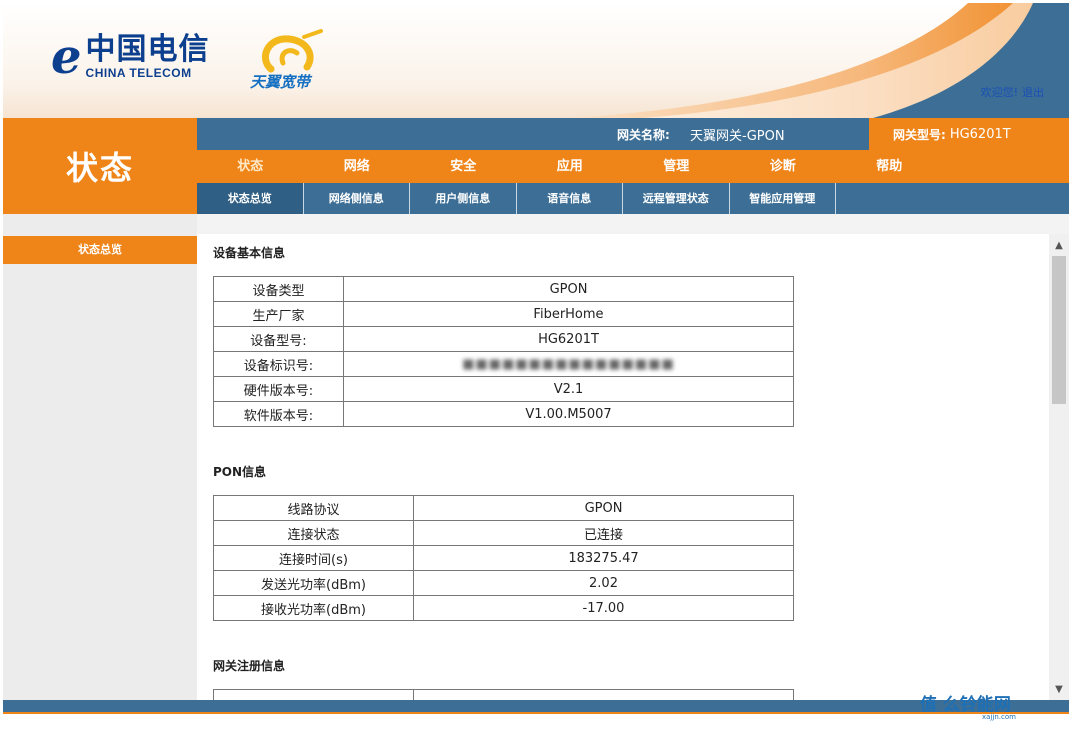 This screenshot has width=1080, height=731. I want to click on gateway-model-box: 网关型号: HG6201T, so click(969, 134).